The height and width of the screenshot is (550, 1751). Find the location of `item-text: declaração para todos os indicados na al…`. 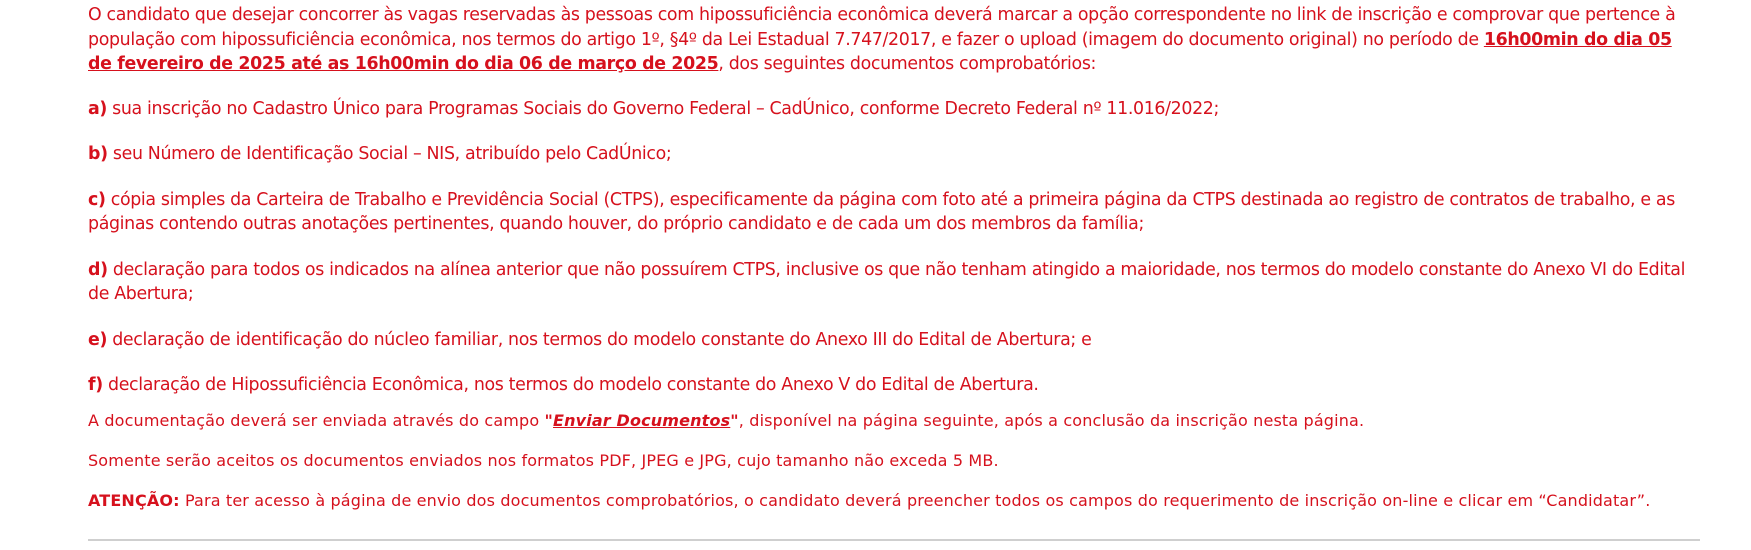

item-text: declaração para todos os indicados na al… is located at coordinates (887, 282).